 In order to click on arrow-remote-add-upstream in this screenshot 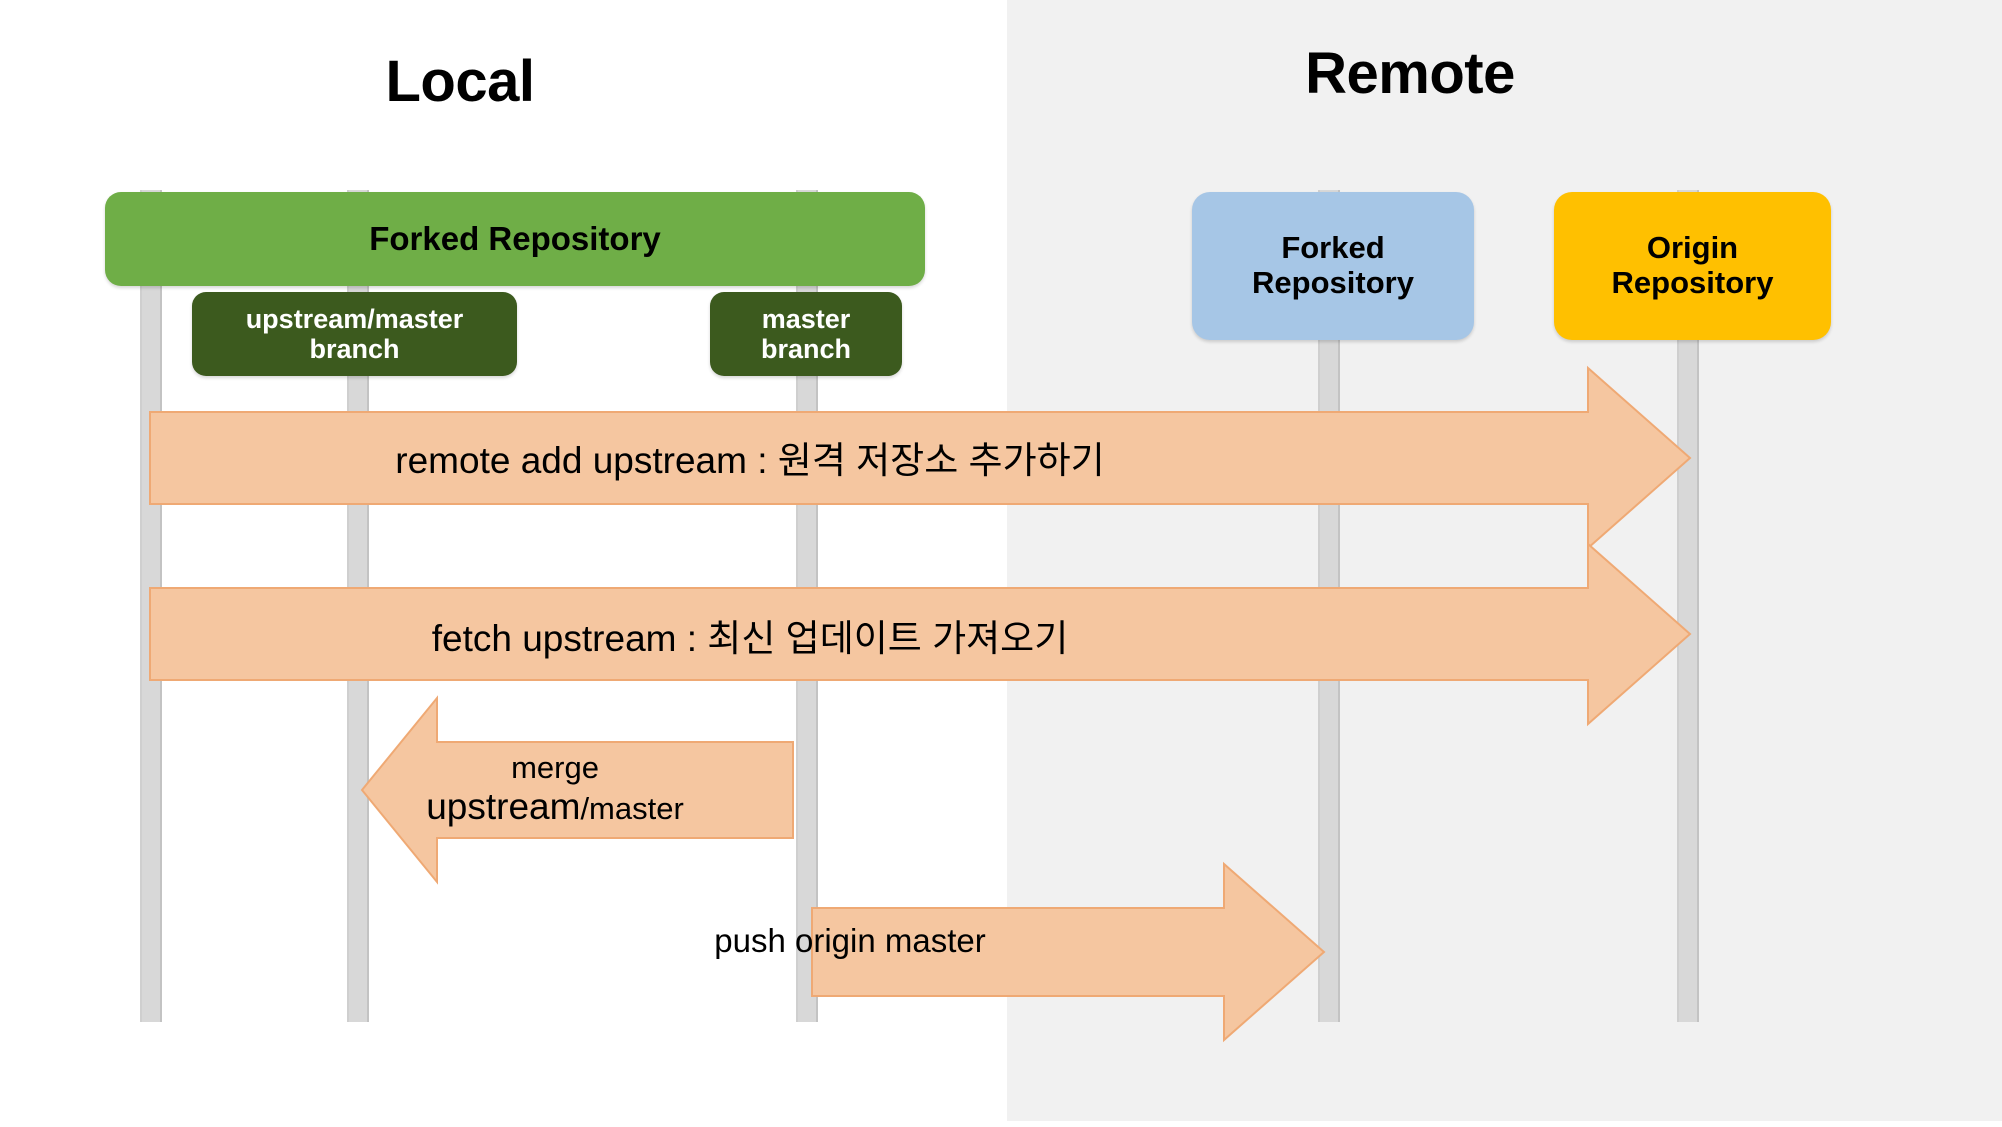, I will do `click(920, 458)`.